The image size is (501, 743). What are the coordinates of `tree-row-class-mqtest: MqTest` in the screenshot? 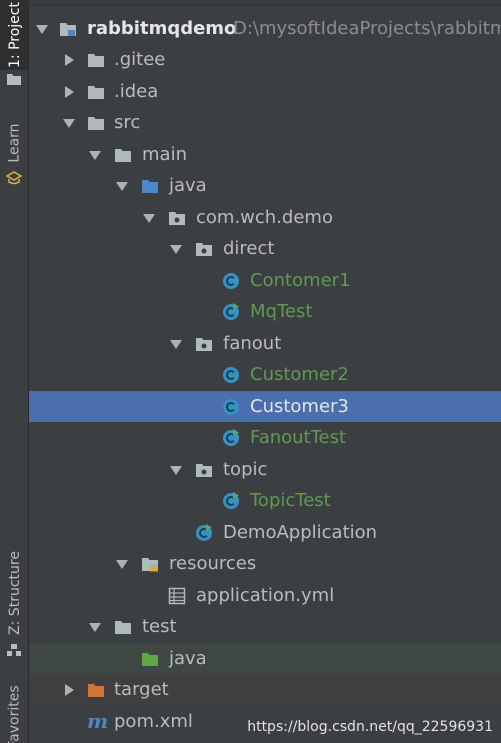 It's located at (265, 311).